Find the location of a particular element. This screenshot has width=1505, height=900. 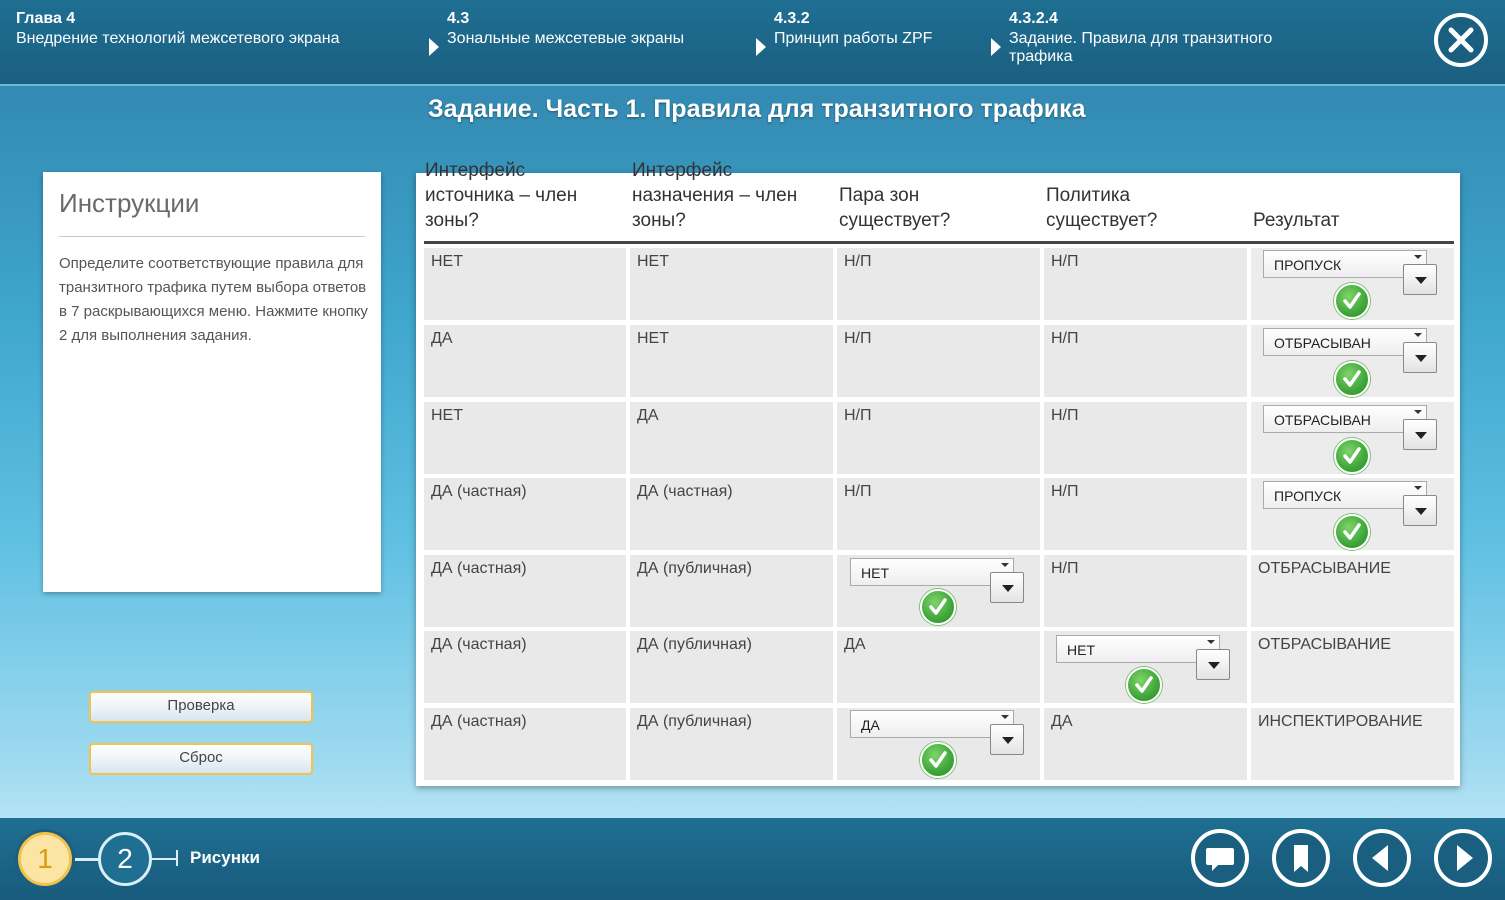

next-button is located at coordinates (1463, 858).